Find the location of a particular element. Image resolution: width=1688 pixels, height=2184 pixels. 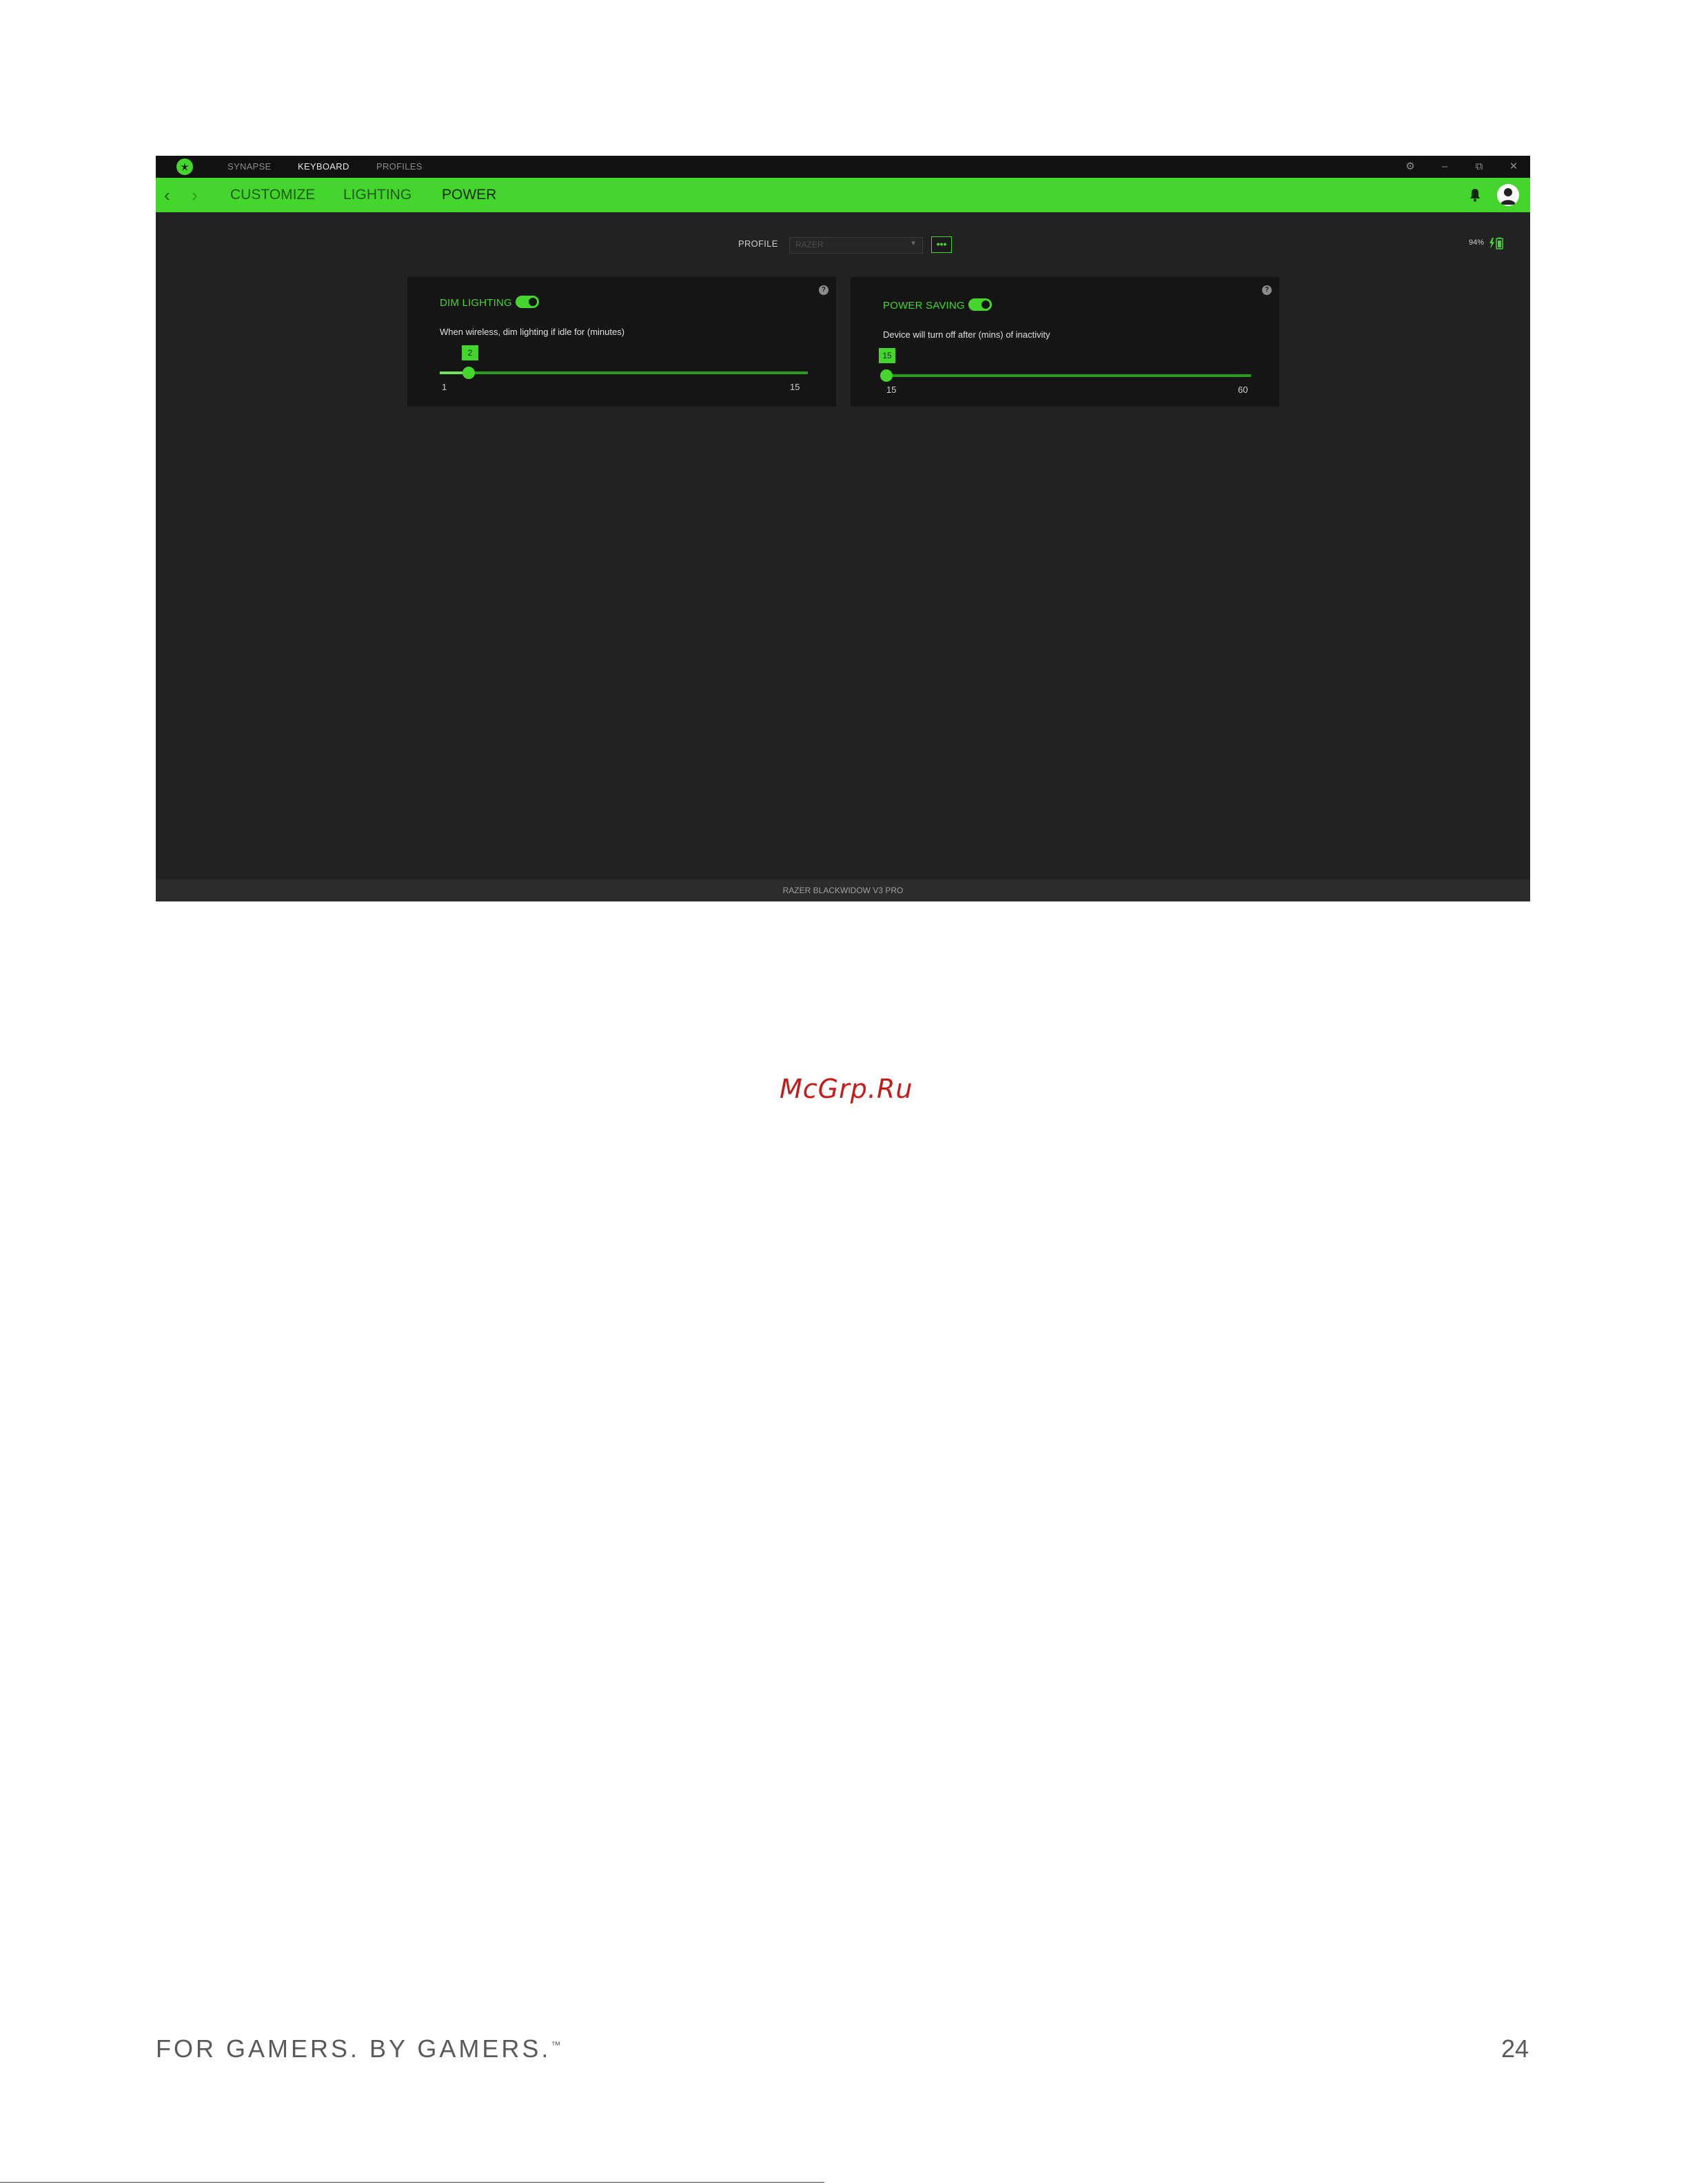

forward-arrow-icon: › is located at coordinates (195, 195).